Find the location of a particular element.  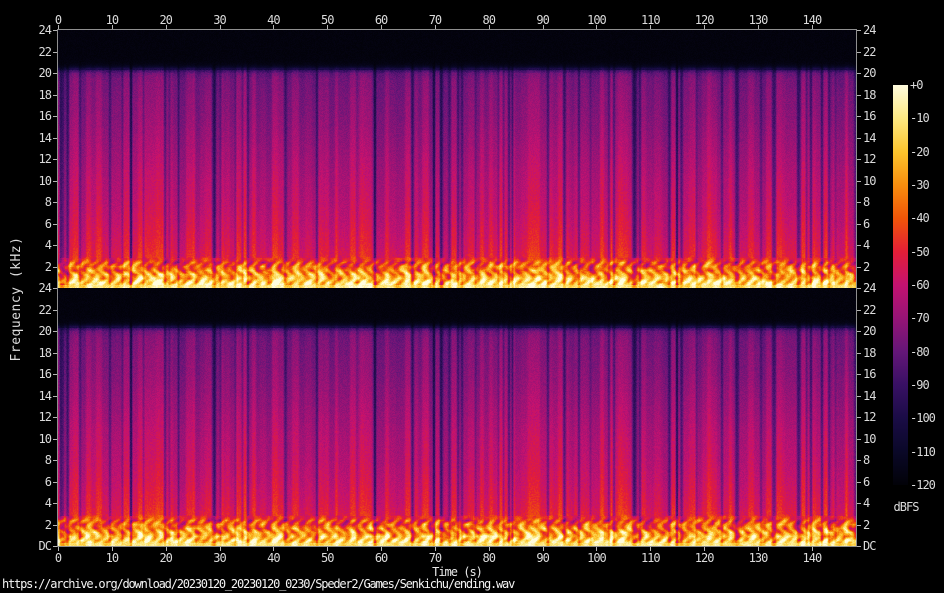

time-tick-label: 0 is located at coordinates (58, 558).